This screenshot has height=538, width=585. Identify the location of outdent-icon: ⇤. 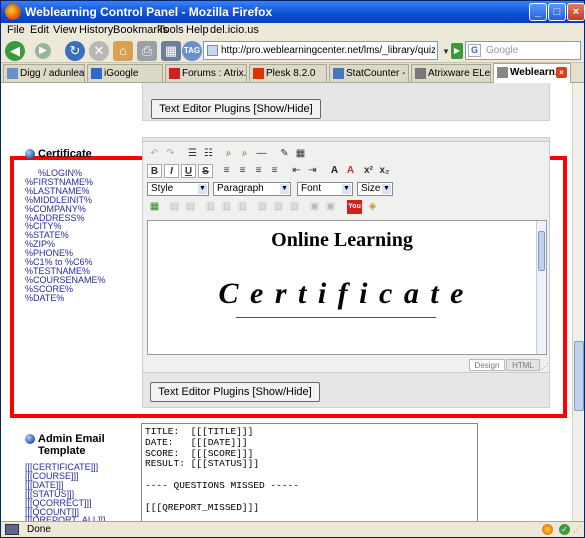
(296, 171).